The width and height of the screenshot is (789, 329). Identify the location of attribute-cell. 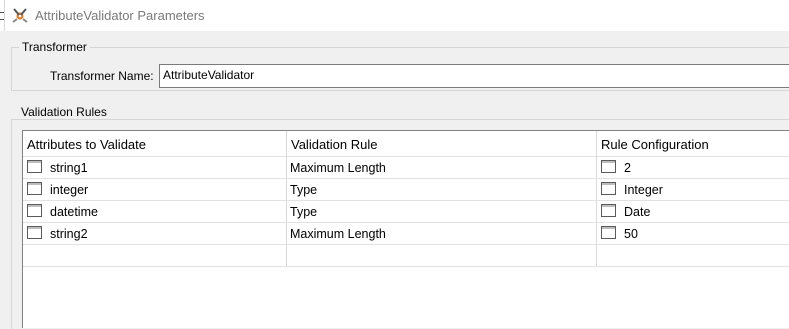
(155, 255).